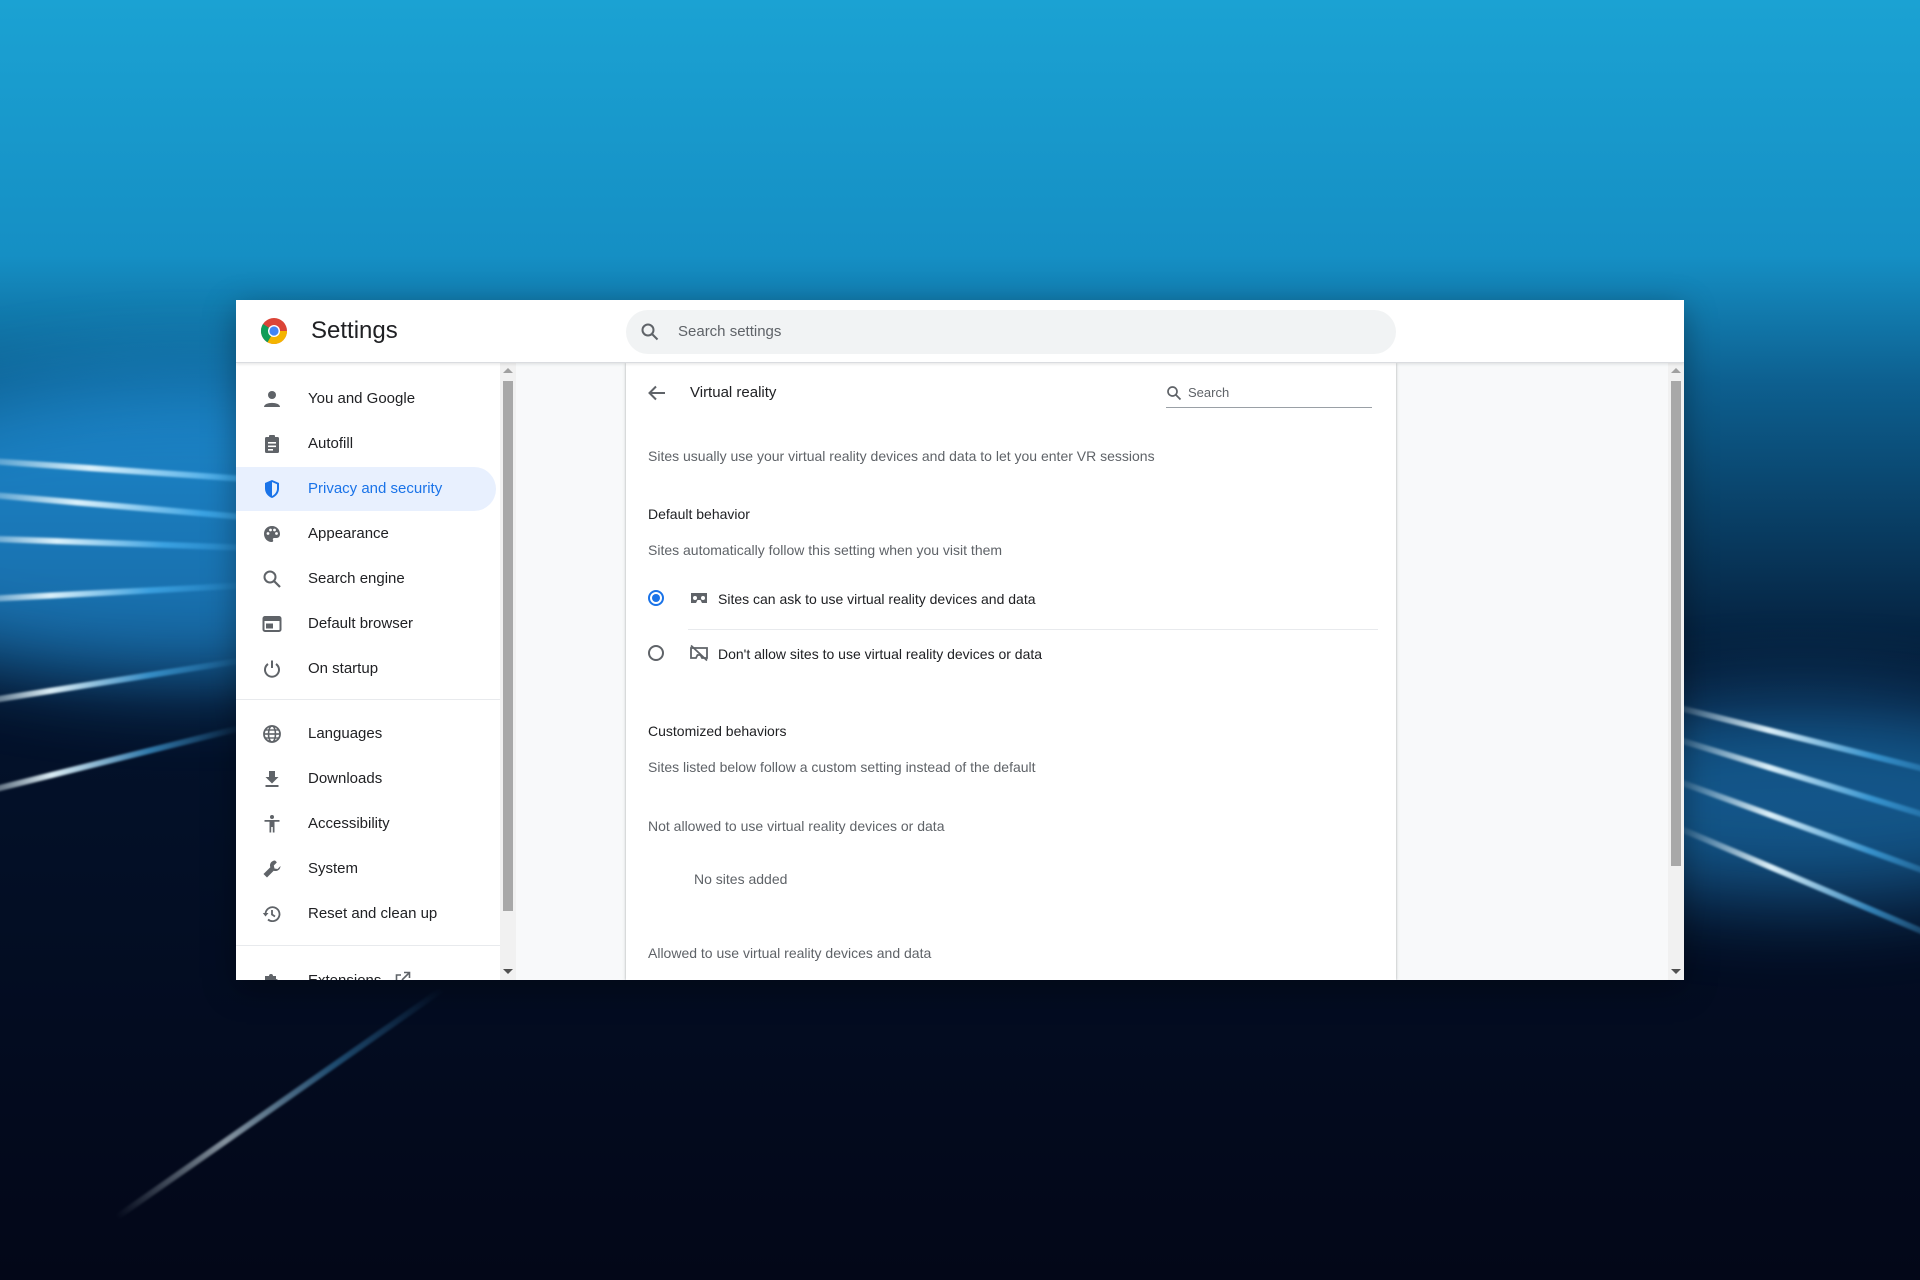 The image size is (1920, 1280). I want to click on sidebar-item-languages: Languages, so click(366, 734).